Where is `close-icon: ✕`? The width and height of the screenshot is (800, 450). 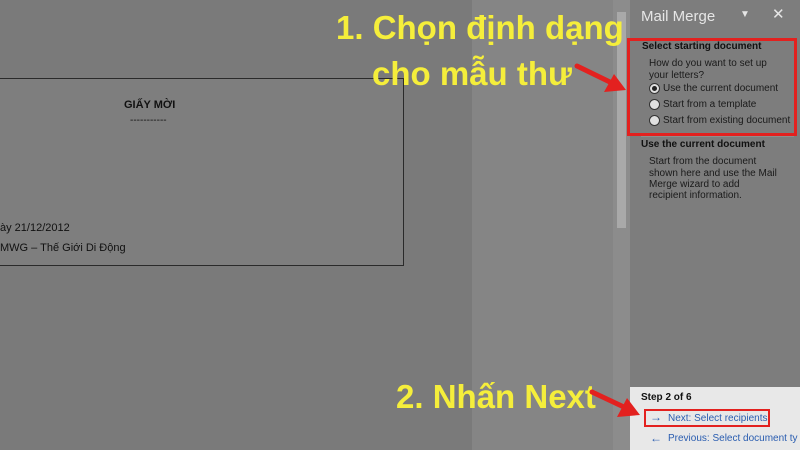 close-icon: ✕ is located at coordinates (778, 14).